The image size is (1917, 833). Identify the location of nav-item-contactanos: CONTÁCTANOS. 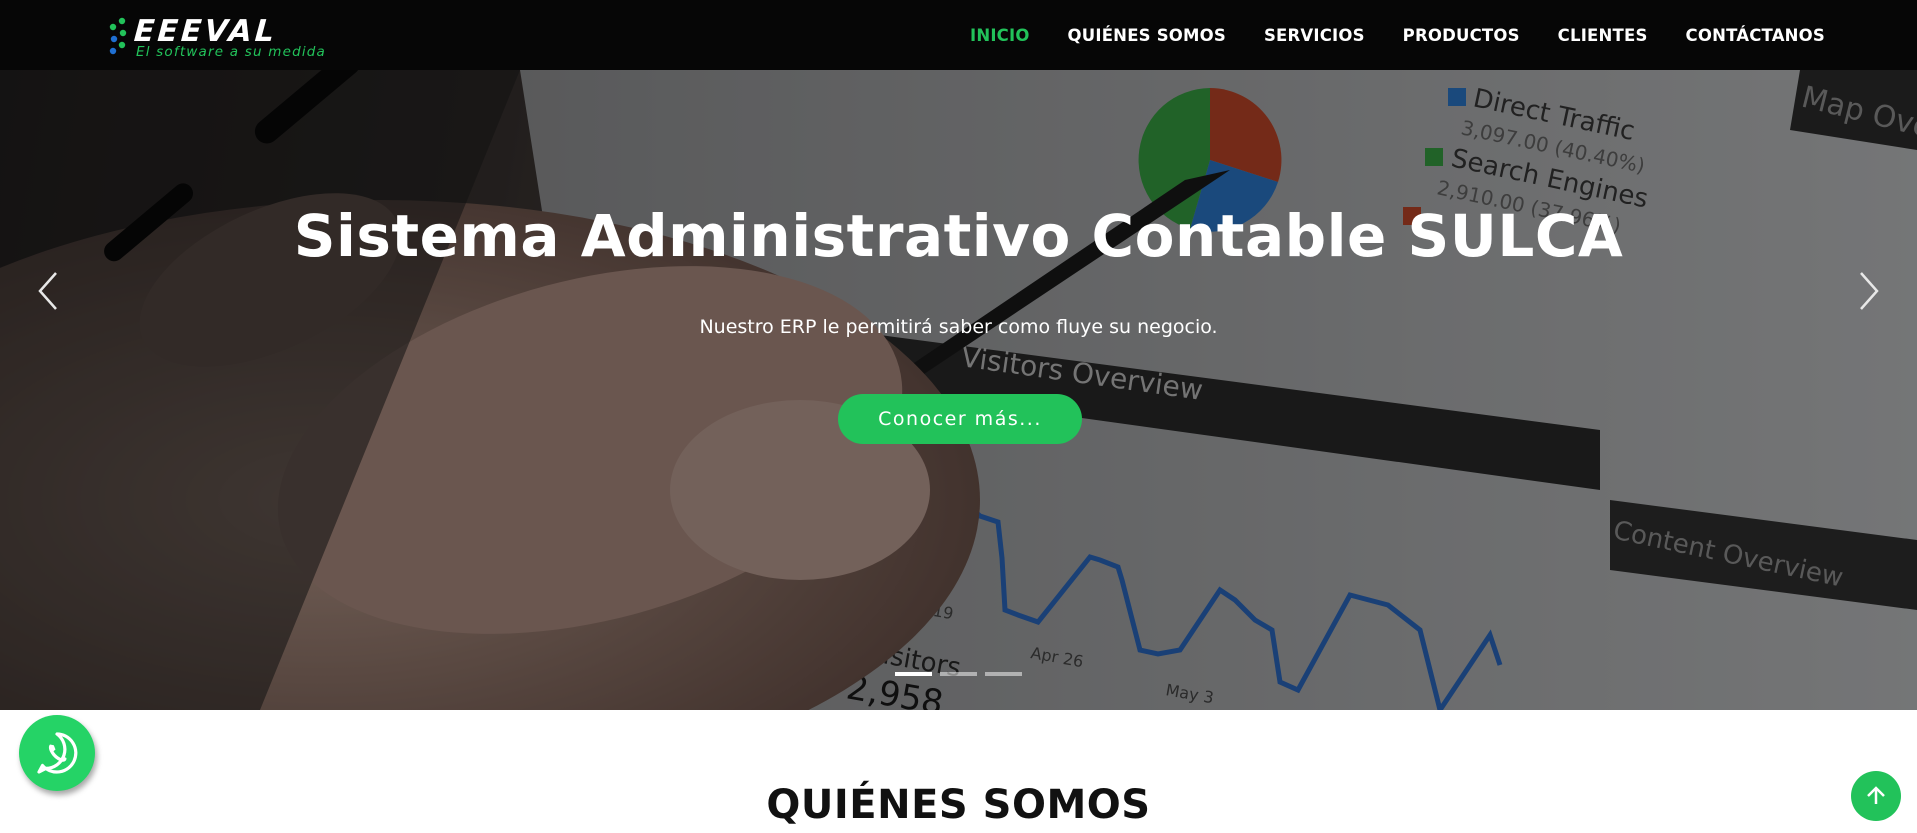
(1755, 35).